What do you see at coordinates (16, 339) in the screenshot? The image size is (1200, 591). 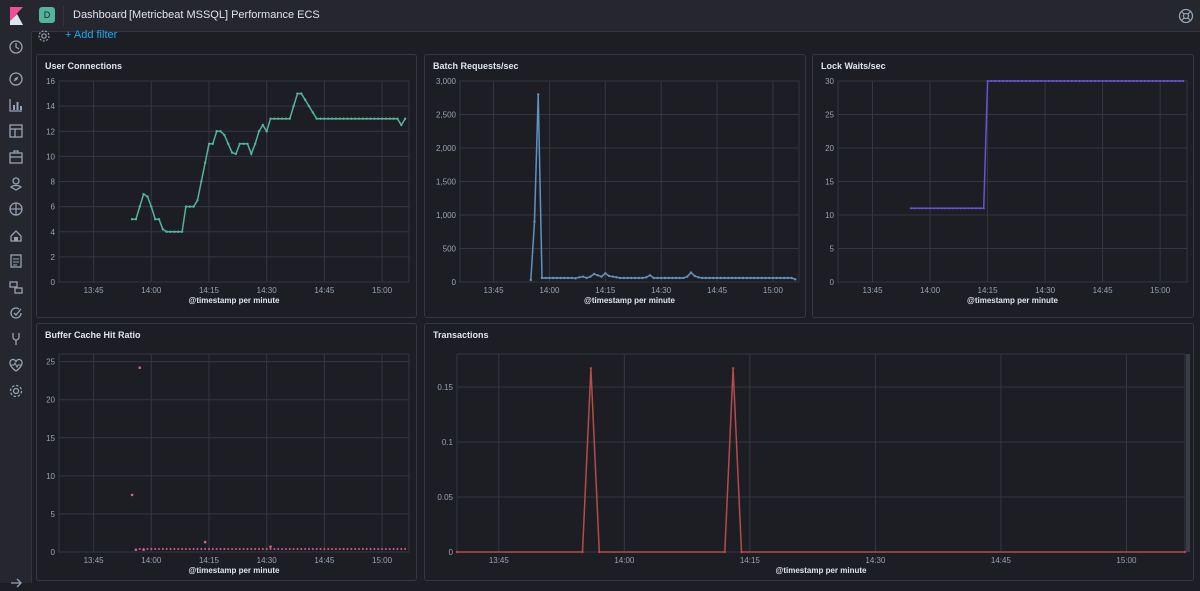 I see `dev-tools-icon` at bounding box center [16, 339].